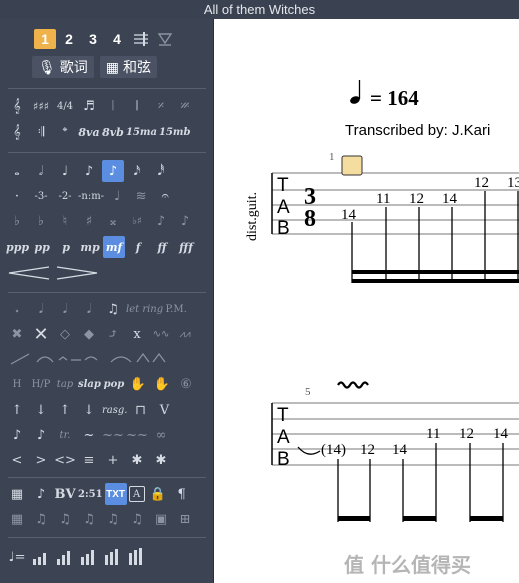 Image resolution: width=519 pixels, height=583 pixels. What do you see at coordinates (165, 39) in the screenshot?
I see `voice-arrow-icon` at bounding box center [165, 39].